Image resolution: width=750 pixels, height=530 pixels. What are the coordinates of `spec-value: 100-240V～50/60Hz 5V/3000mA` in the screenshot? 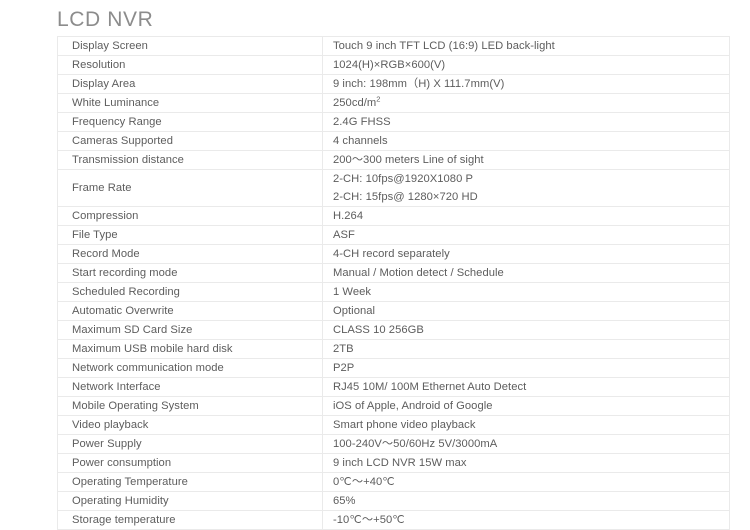 It's located at (526, 444).